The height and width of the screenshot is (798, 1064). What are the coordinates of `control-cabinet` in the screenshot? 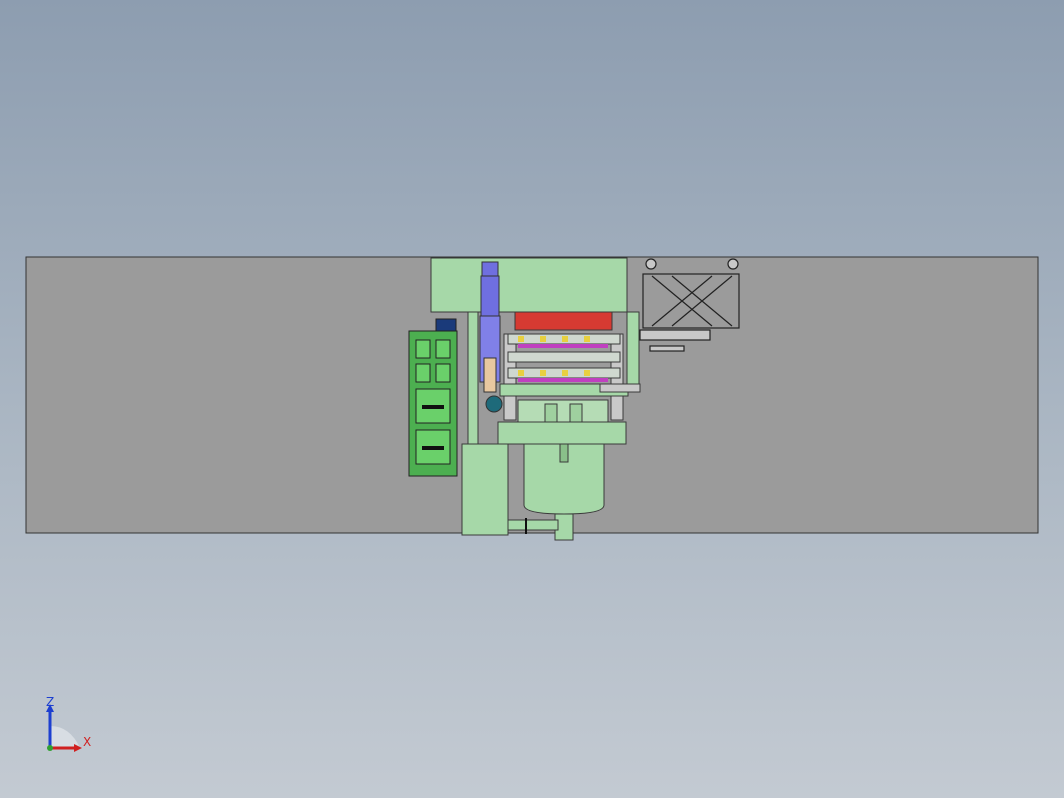 It's located at (433, 397).